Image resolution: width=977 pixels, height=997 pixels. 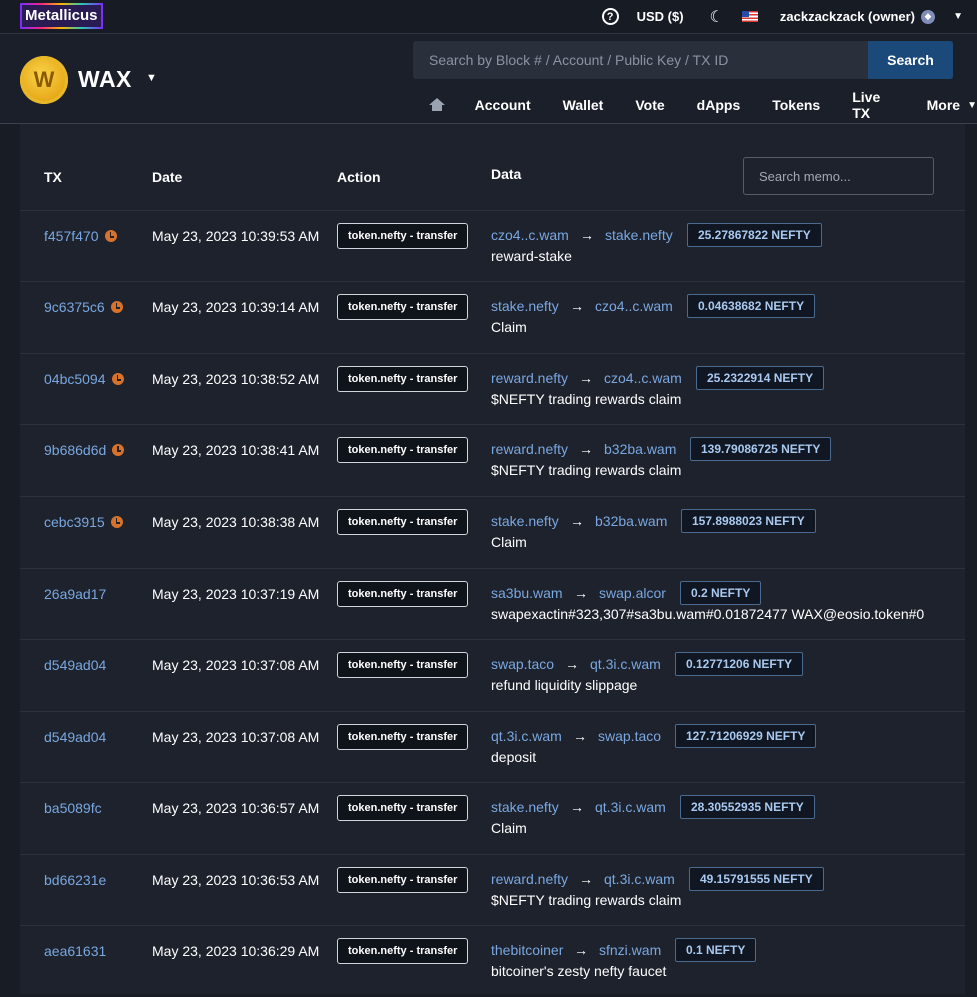 What do you see at coordinates (514, 757) in the screenshot?
I see `memo-text: deposit` at bounding box center [514, 757].